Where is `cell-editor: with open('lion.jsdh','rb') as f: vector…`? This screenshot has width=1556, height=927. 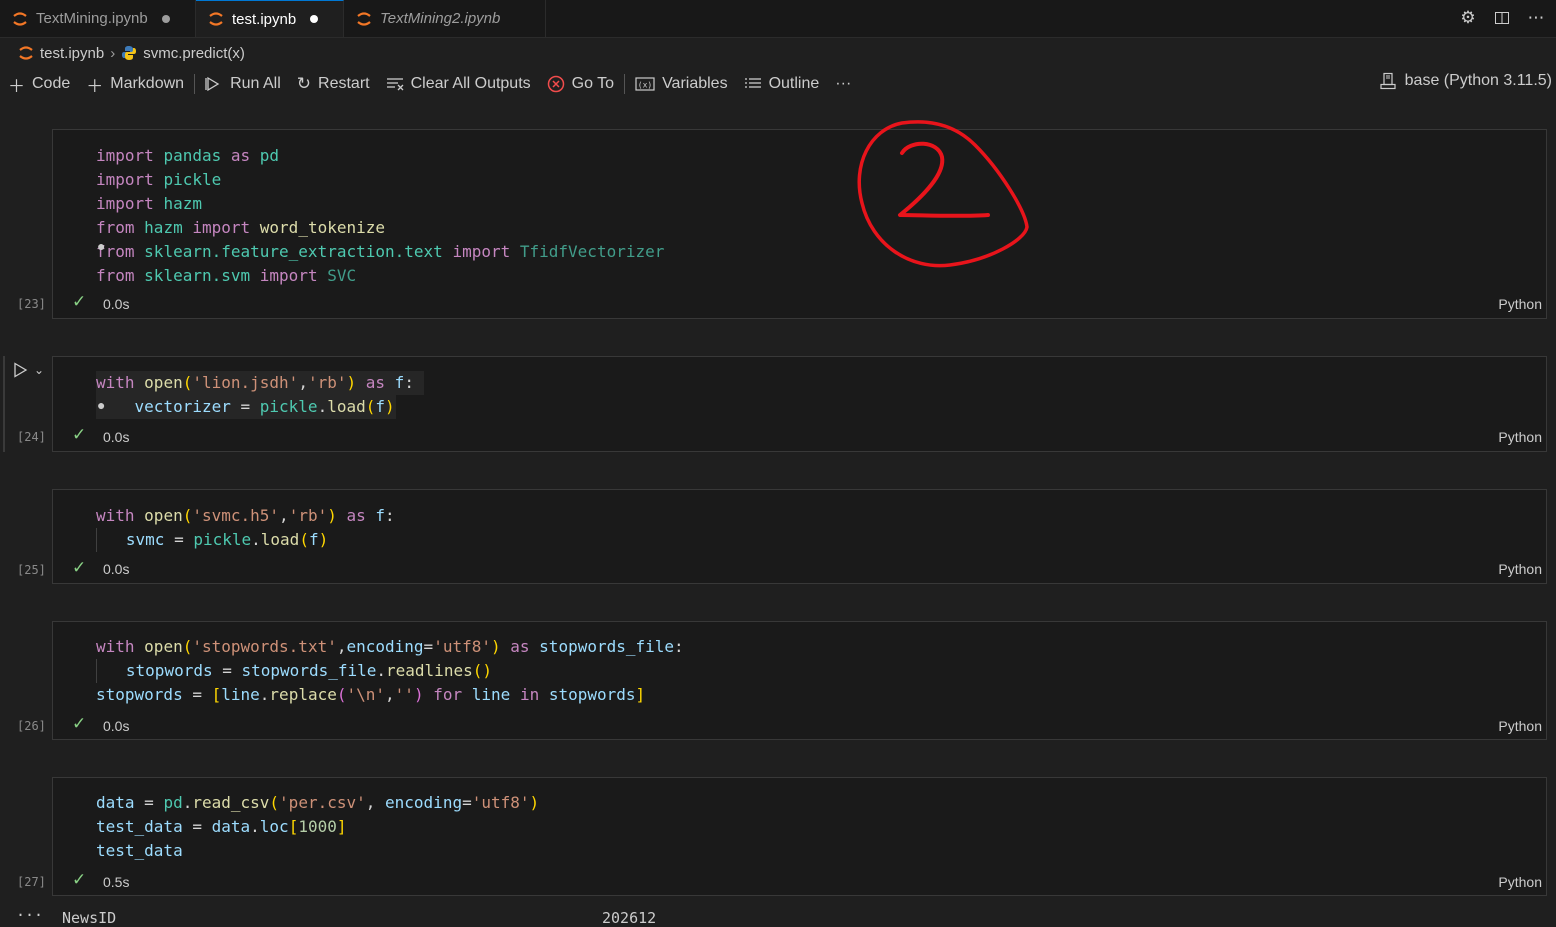
cell-editor: with open('lion.jsdh','rb') as f: vector… is located at coordinates (799, 404).